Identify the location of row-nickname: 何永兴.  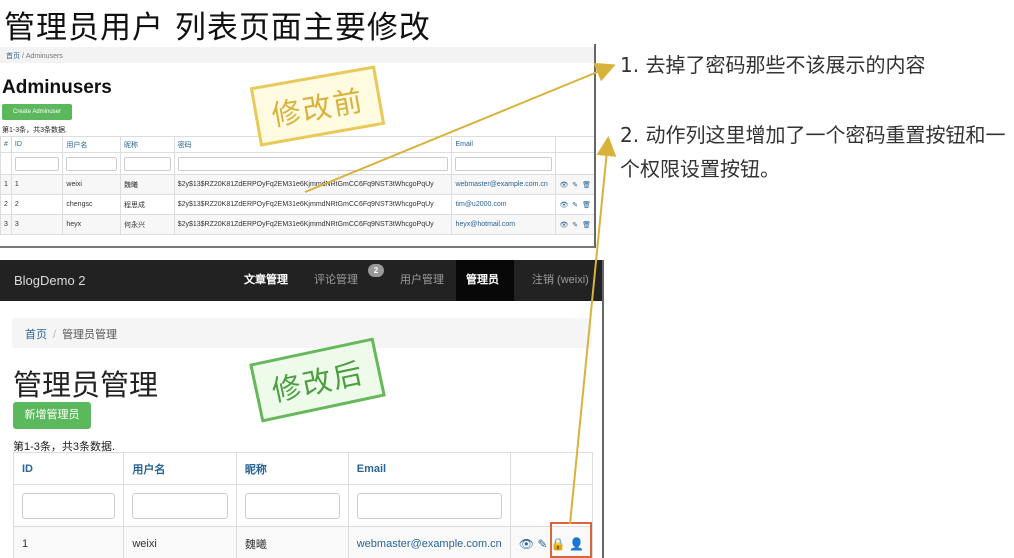
(147, 224).